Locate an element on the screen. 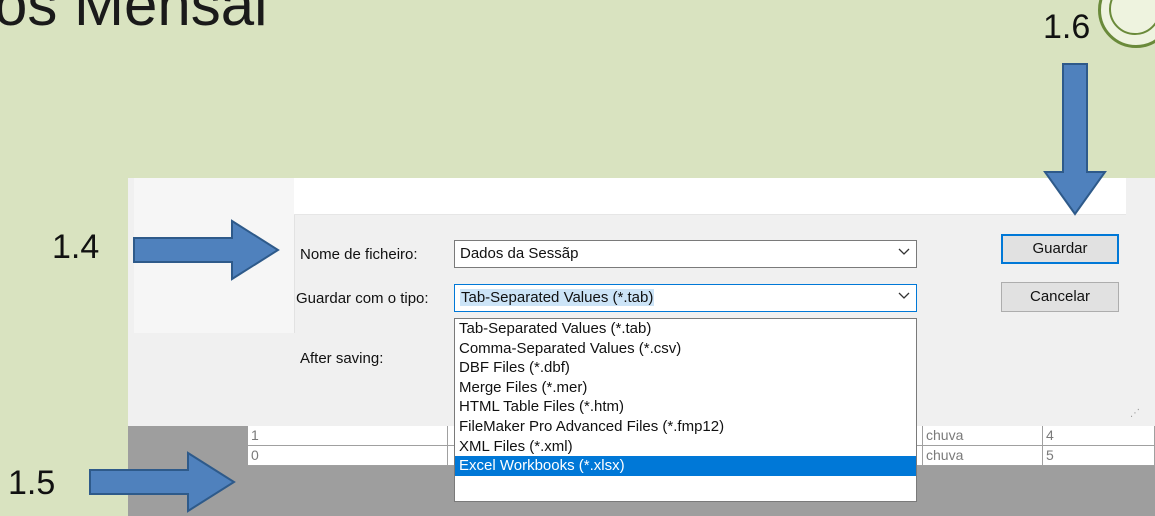 The image size is (1155, 516). cancel-button: Cancelar is located at coordinates (1060, 297).